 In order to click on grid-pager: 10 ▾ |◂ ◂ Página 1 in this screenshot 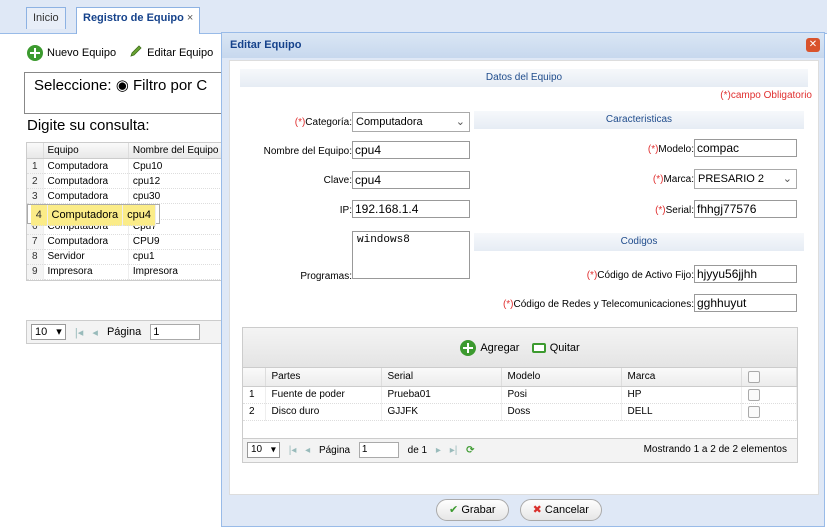, I will do `click(136, 332)`.